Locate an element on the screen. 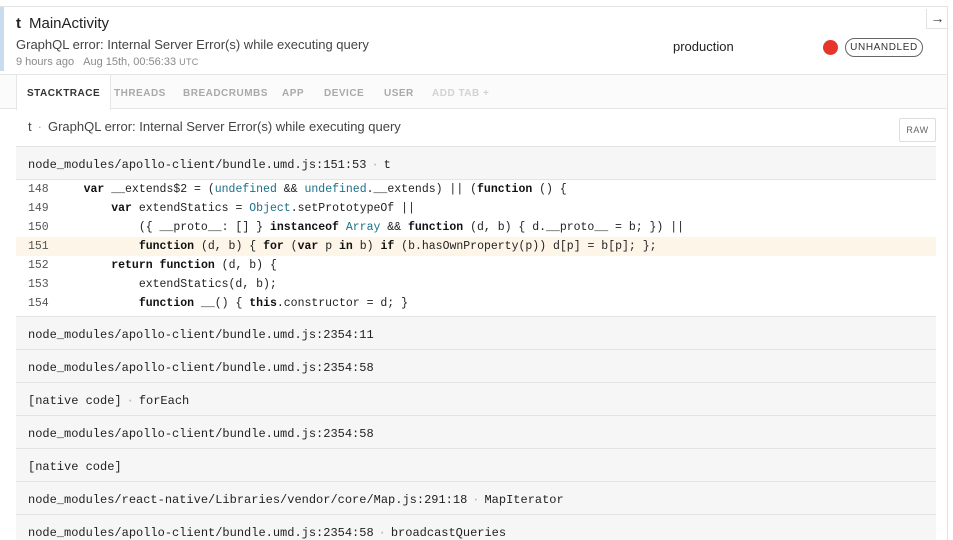 The image size is (953, 540). error-function-name: t is located at coordinates (18, 23).